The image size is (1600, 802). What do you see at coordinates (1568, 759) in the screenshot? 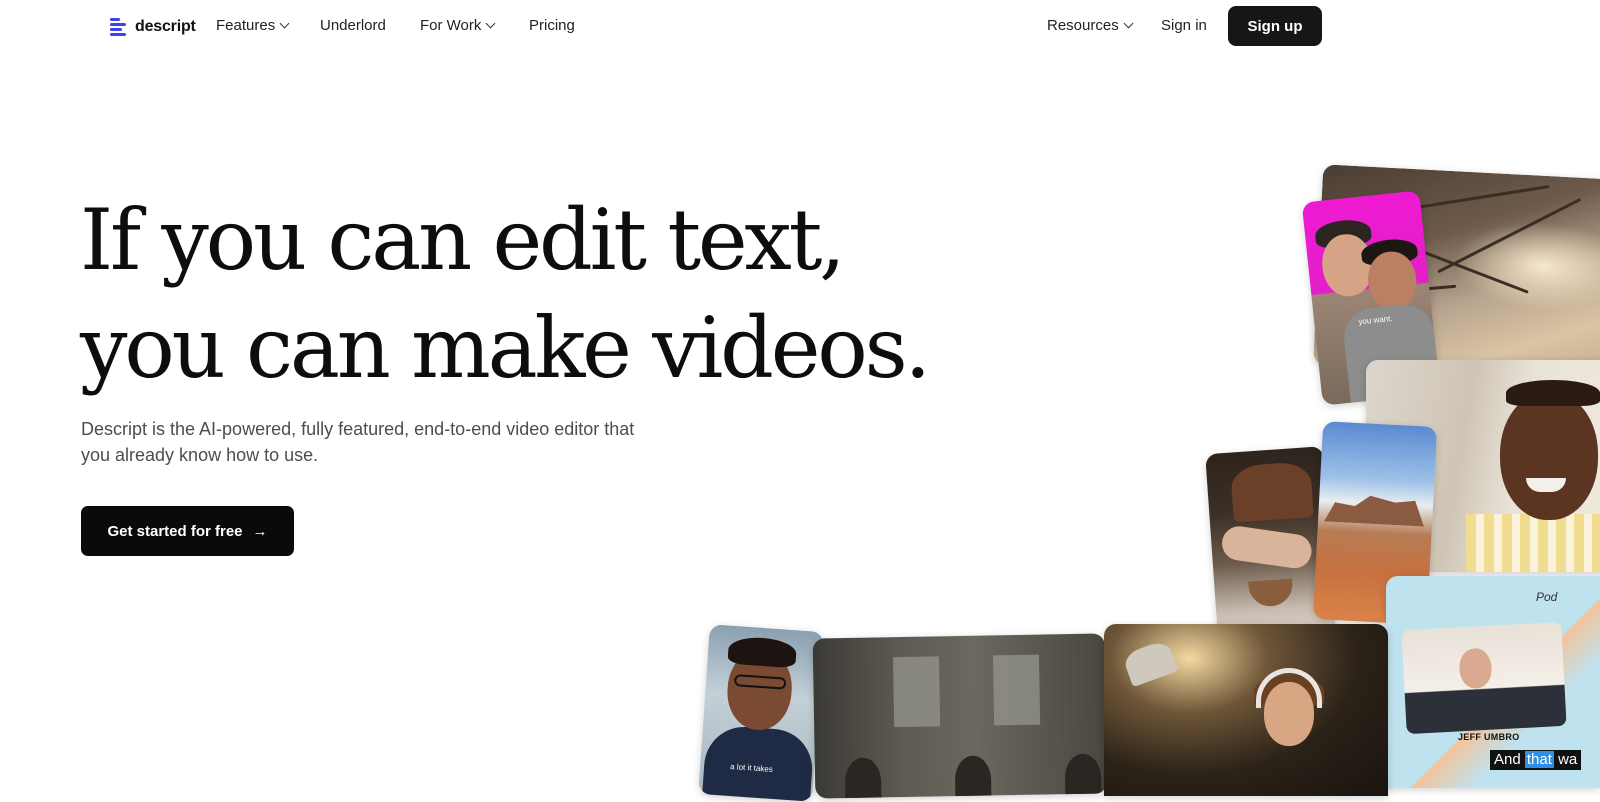
I see `caption-wa: wa` at bounding box center [1568, 759].